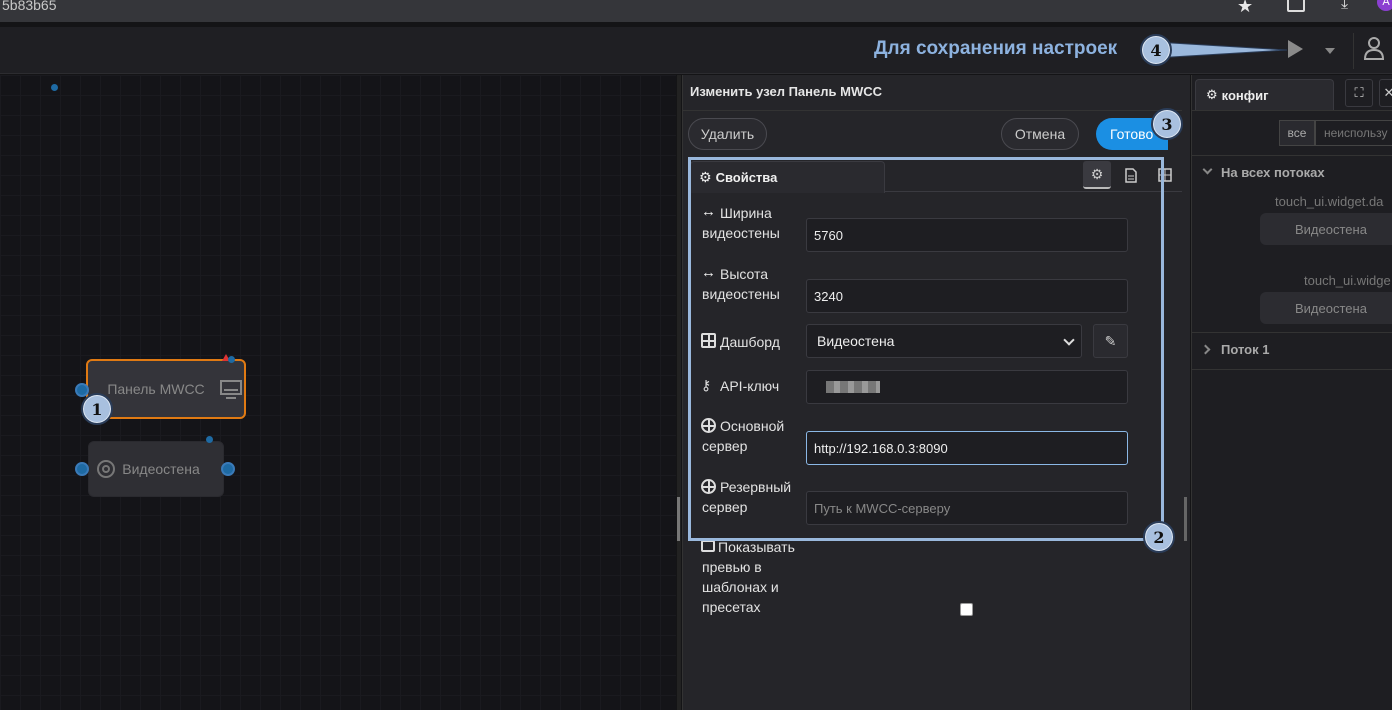  I want to click on annotation-badge-2: 2, so click(1159, 537).